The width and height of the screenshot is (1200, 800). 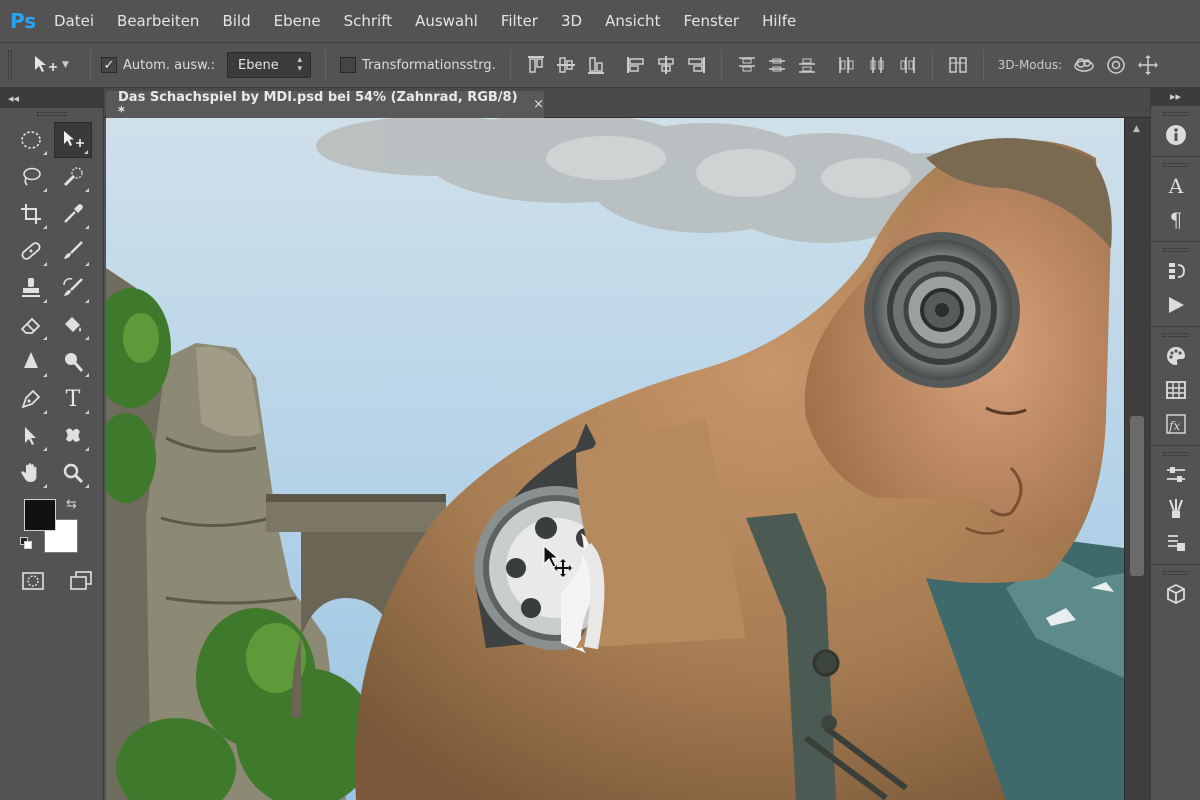 What do you see at coordinates (536, 65) in the screenshot?
I see `align-top-icon` at bounding box center [536, 65].